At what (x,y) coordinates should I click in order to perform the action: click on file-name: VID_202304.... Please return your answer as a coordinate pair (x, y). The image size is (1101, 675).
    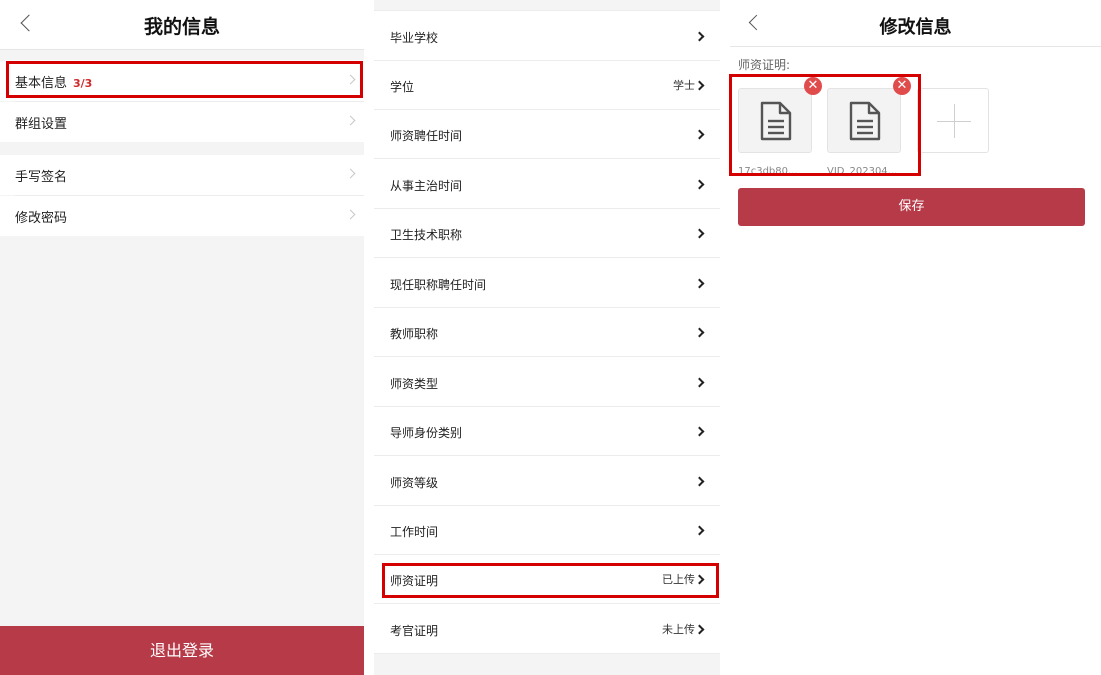
    Looking at the image, I should click on (862, 171).